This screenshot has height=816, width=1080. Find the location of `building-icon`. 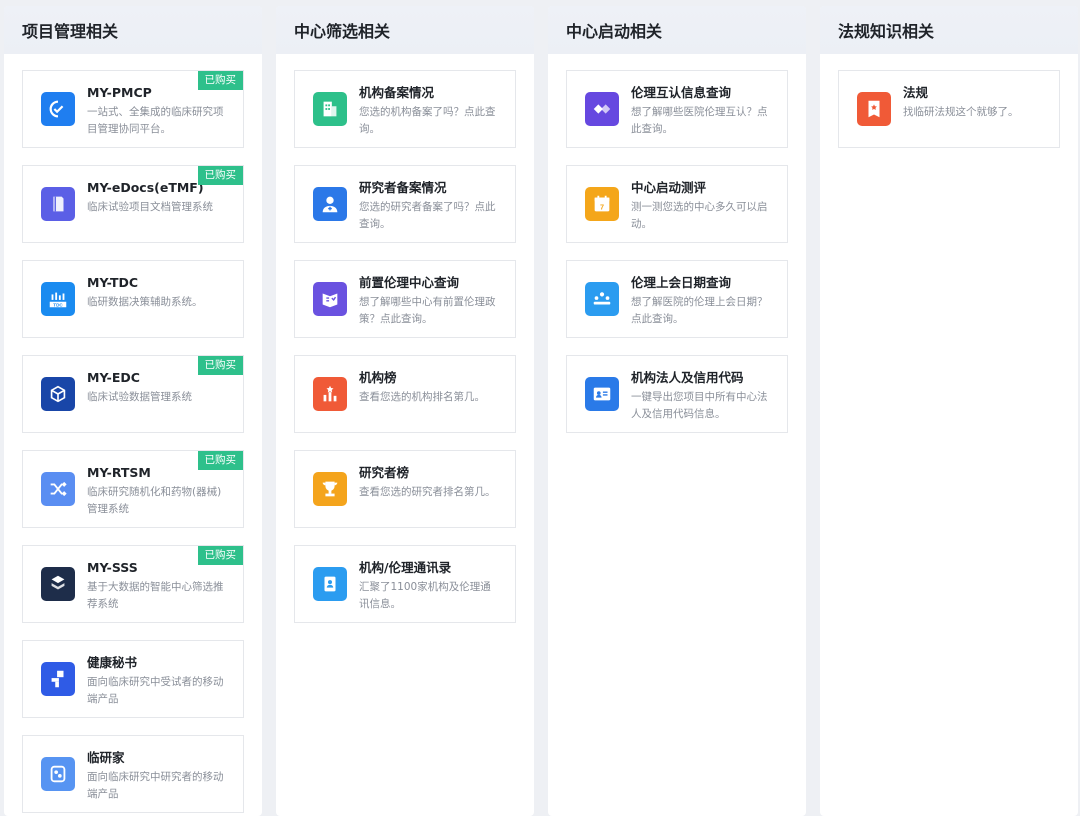

building-icon is located at coordinates (330, 109).